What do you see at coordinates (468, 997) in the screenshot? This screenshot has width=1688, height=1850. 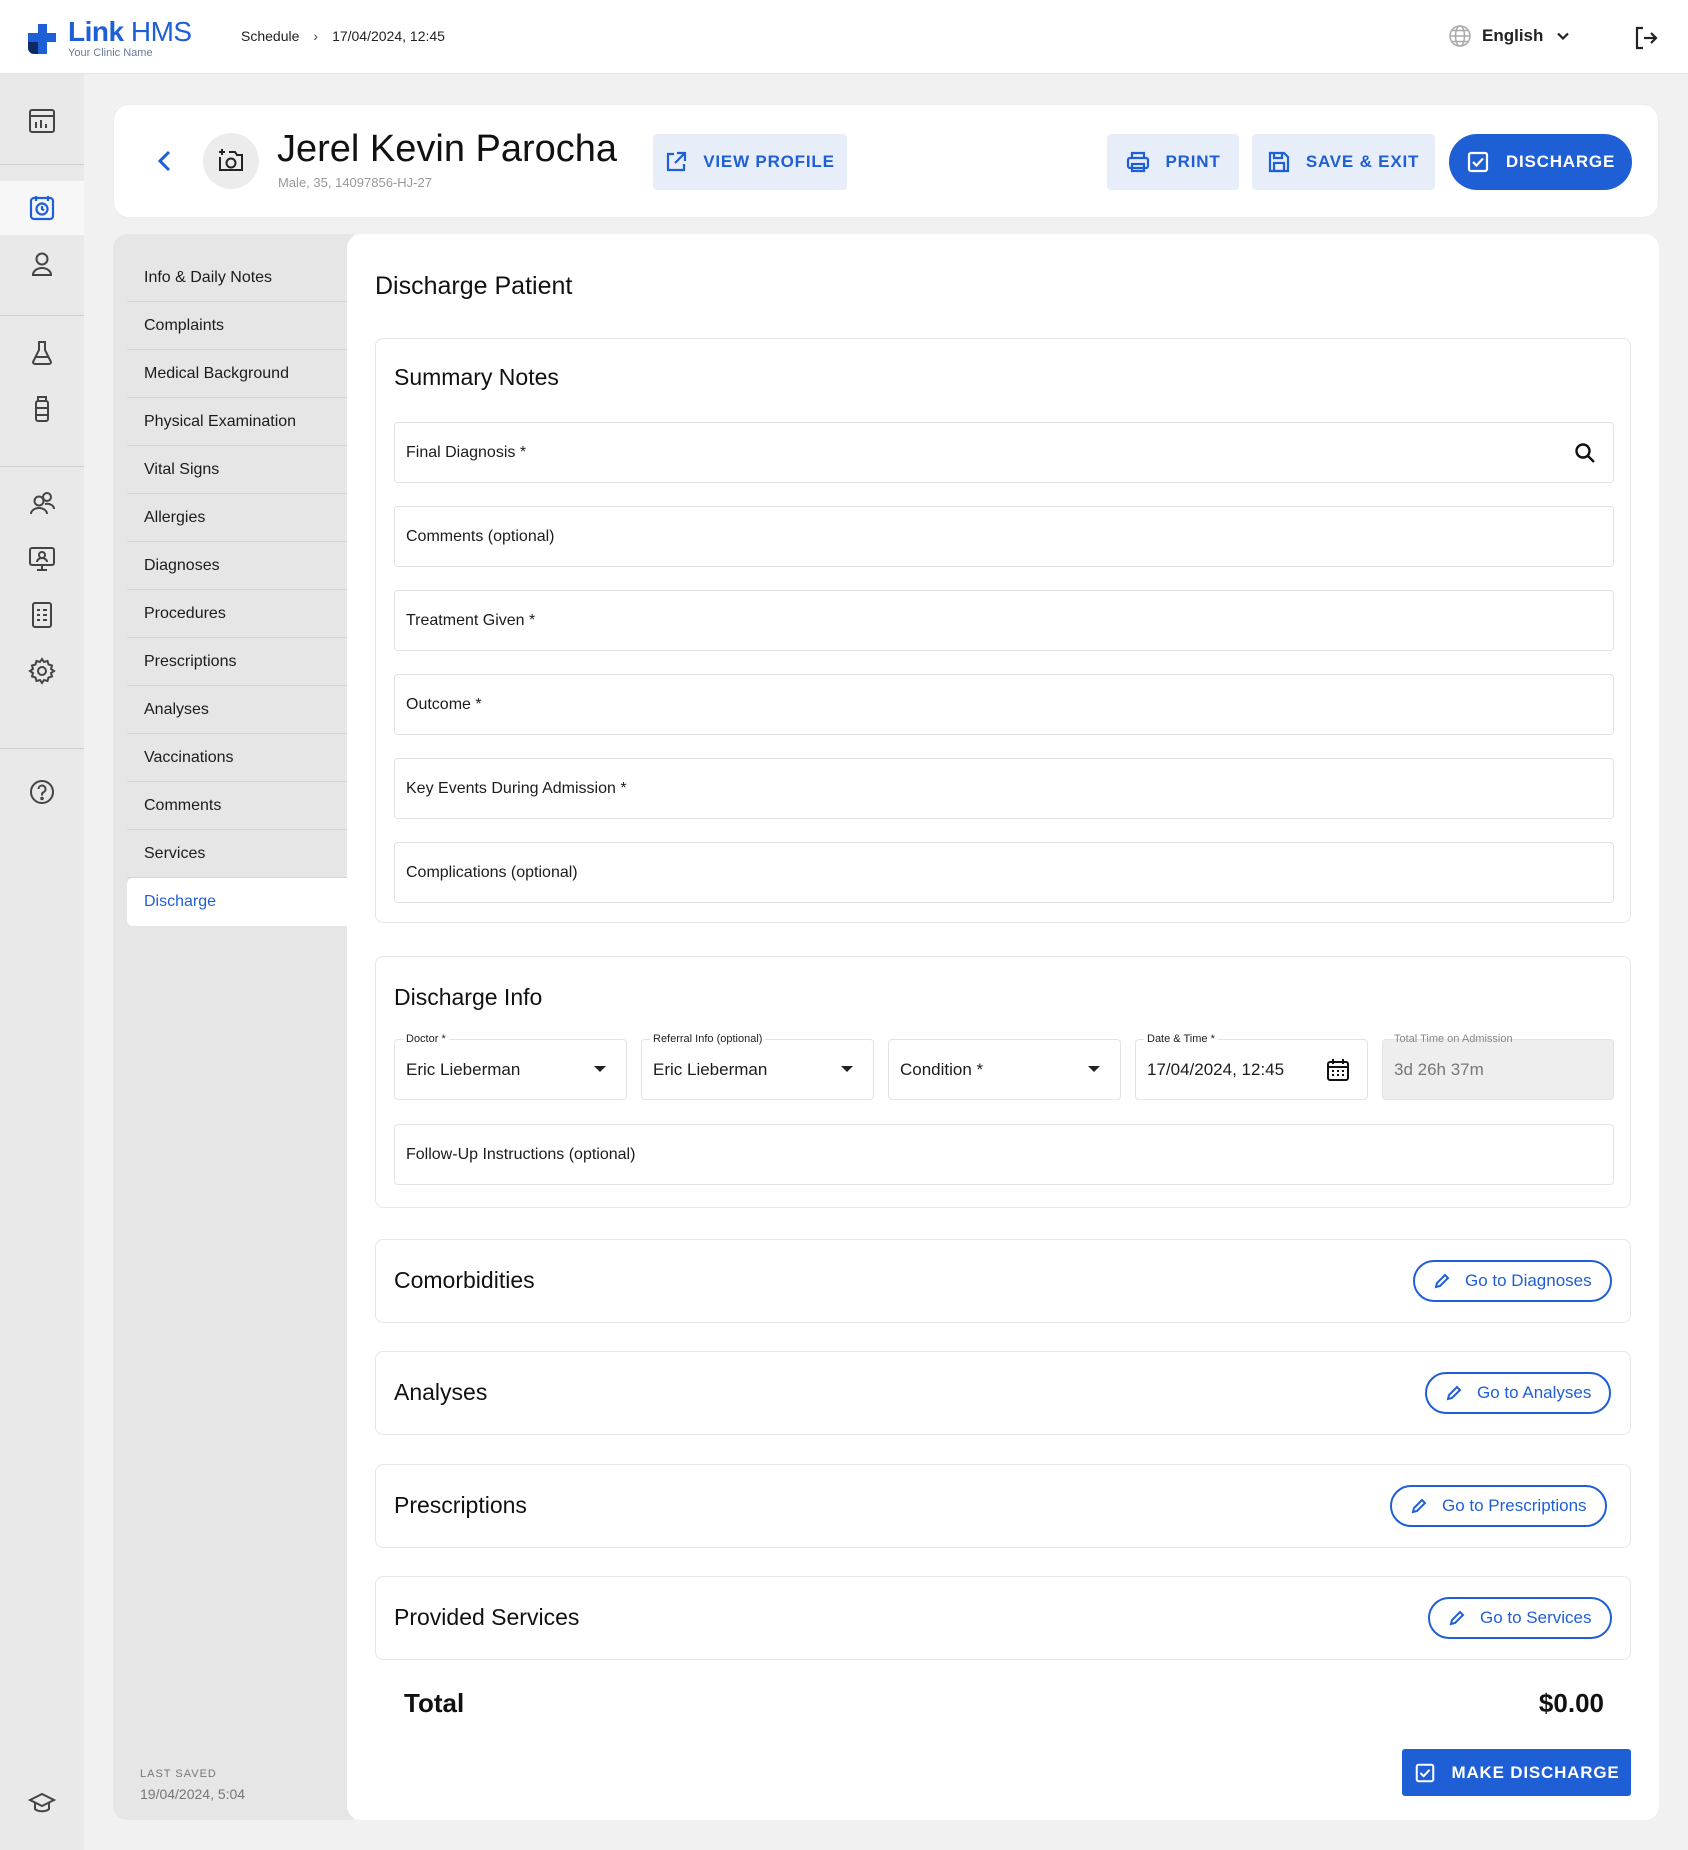 I see `discharge-info-title: Discharge Info` at bounding box center [468, 997].